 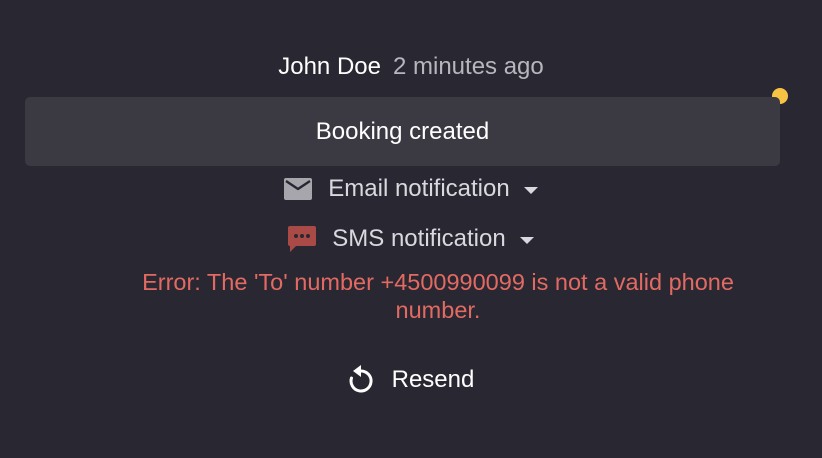 What do you see at coordinates (361, 380) in the screenshot?
I see `refresh-icon` at bounding box center [361, 380].